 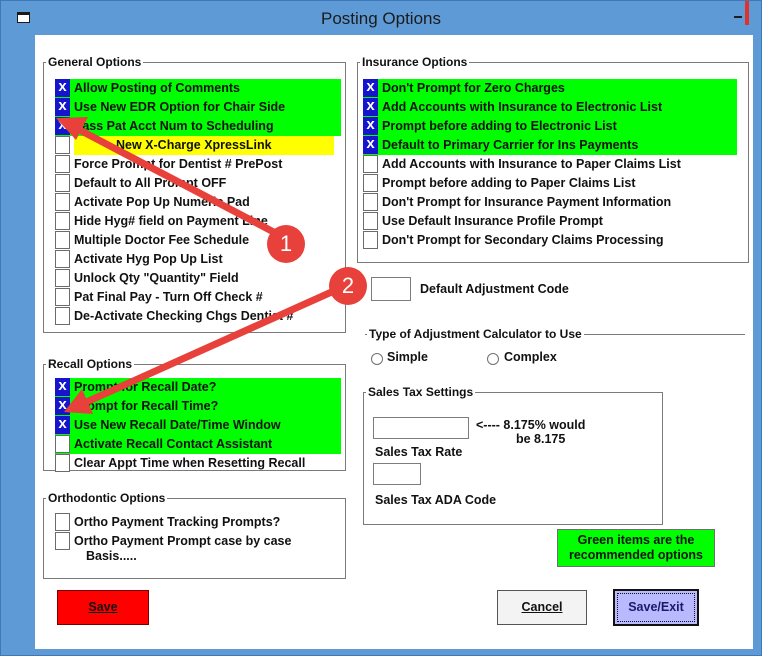 I want to click on save-button: Save, so click(x=103, y=607).